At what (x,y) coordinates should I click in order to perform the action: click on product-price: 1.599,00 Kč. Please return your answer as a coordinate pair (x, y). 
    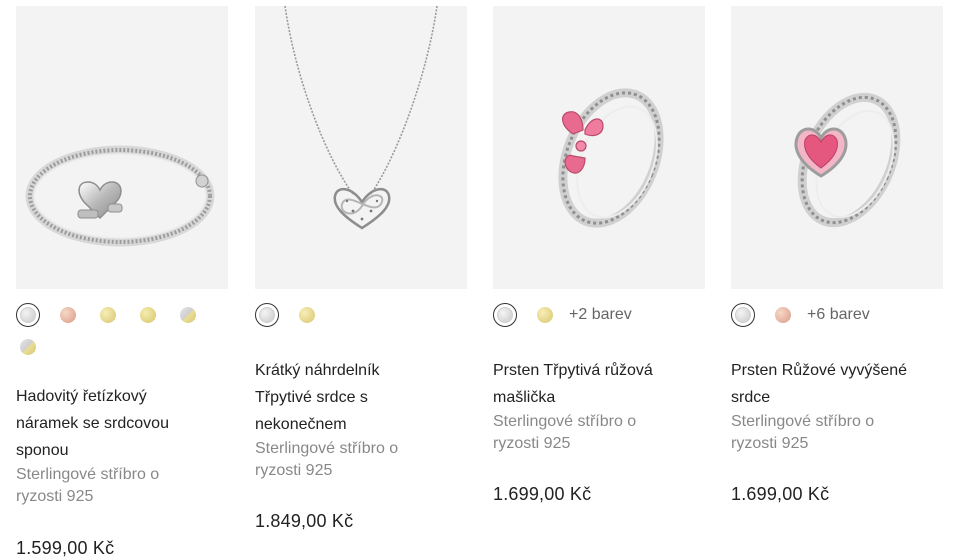
    Looking at the image, I should click on (65, 548).